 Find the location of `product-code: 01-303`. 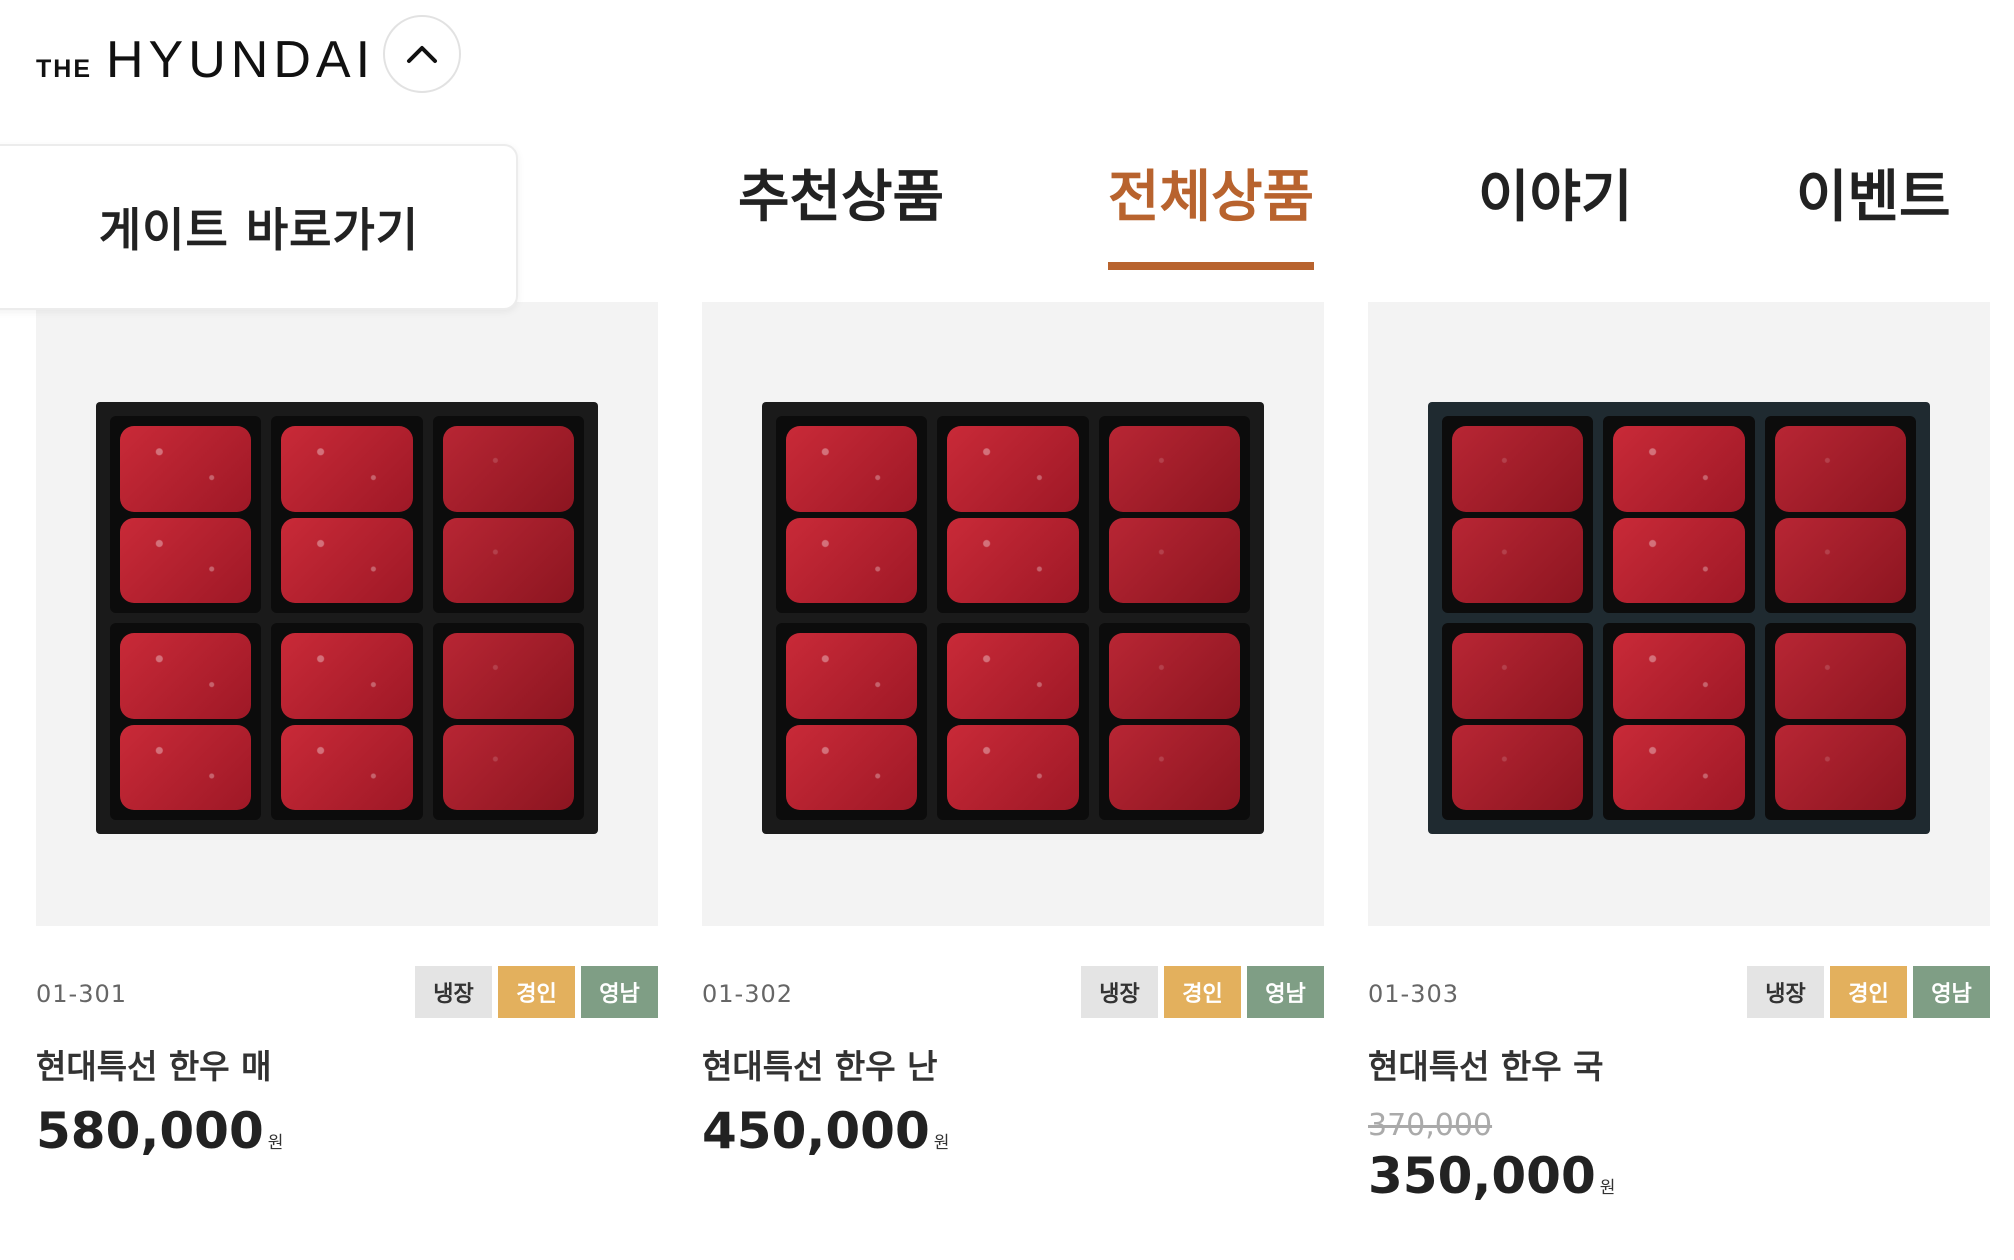

product-code: 01-303 is located at coordinates (1414, 994).